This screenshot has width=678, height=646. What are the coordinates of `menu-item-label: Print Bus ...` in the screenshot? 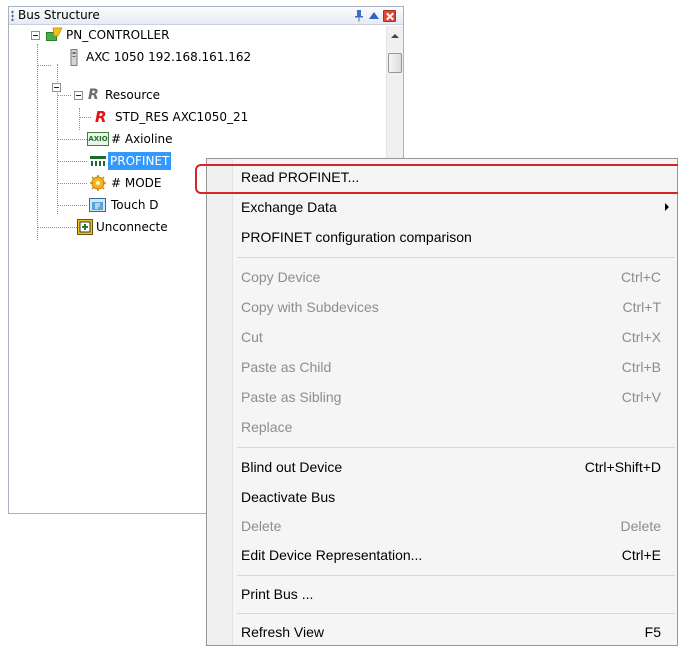 It's located at (277, 594).